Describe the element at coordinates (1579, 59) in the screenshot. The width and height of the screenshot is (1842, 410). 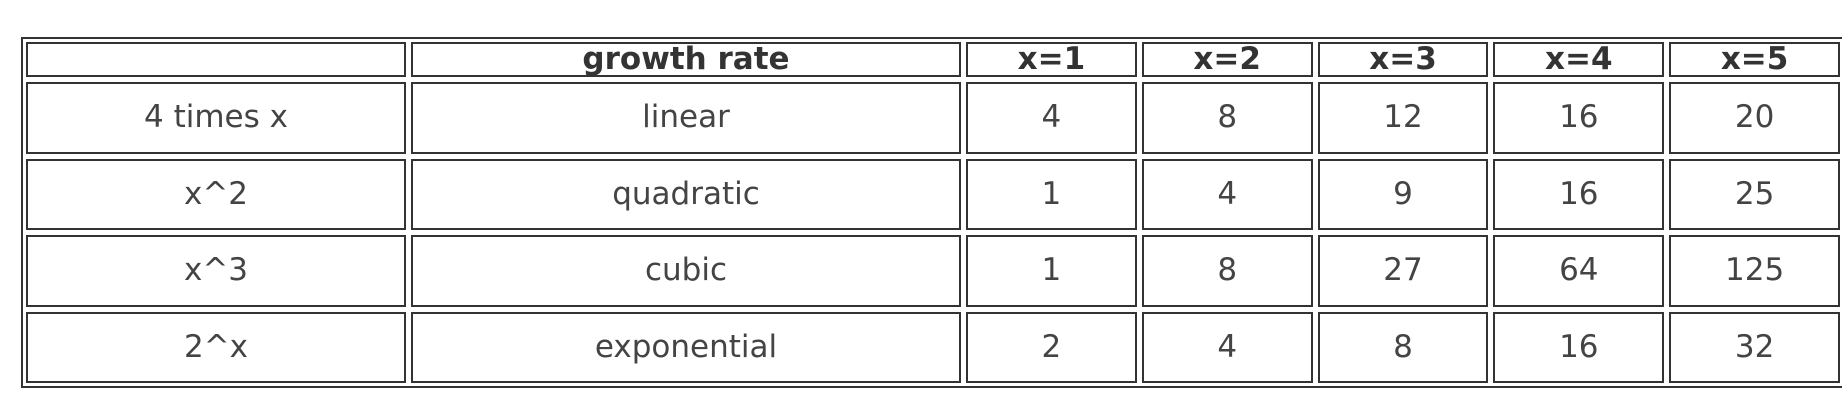
I see `header-cell-x4: x=4` at that location.